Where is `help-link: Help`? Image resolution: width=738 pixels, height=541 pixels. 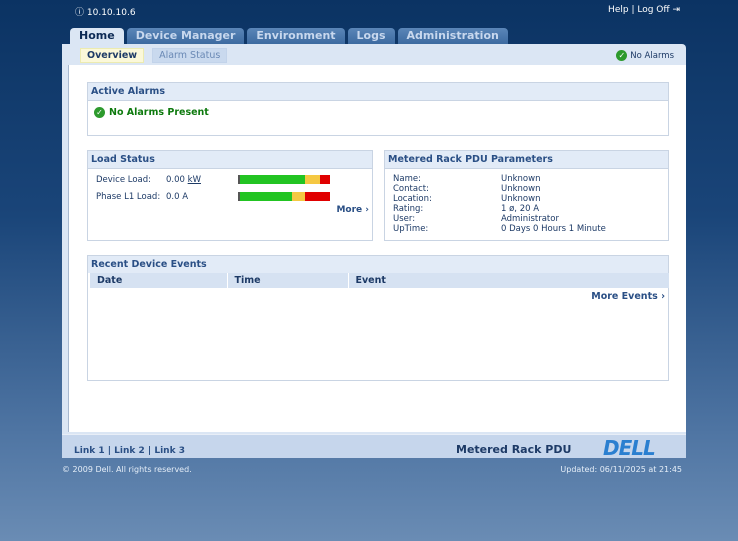 help-link: Help is located at coordinates (618, 10).